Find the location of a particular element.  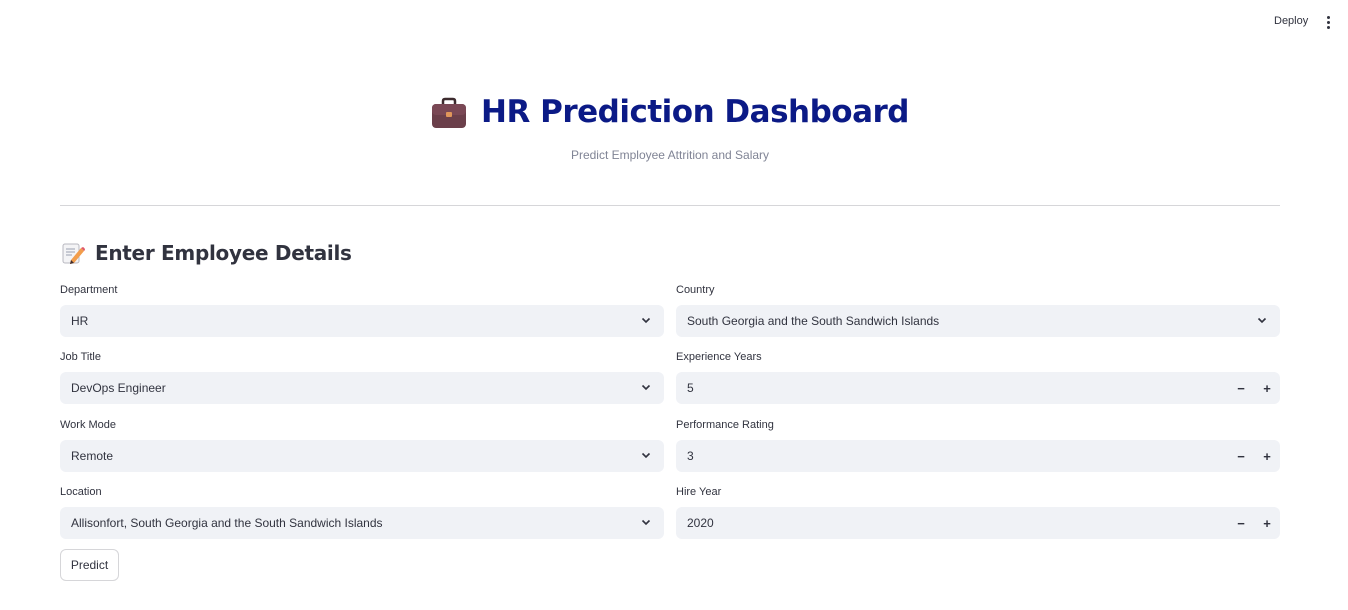

department-value: HR is located at coordinates (80, 321).